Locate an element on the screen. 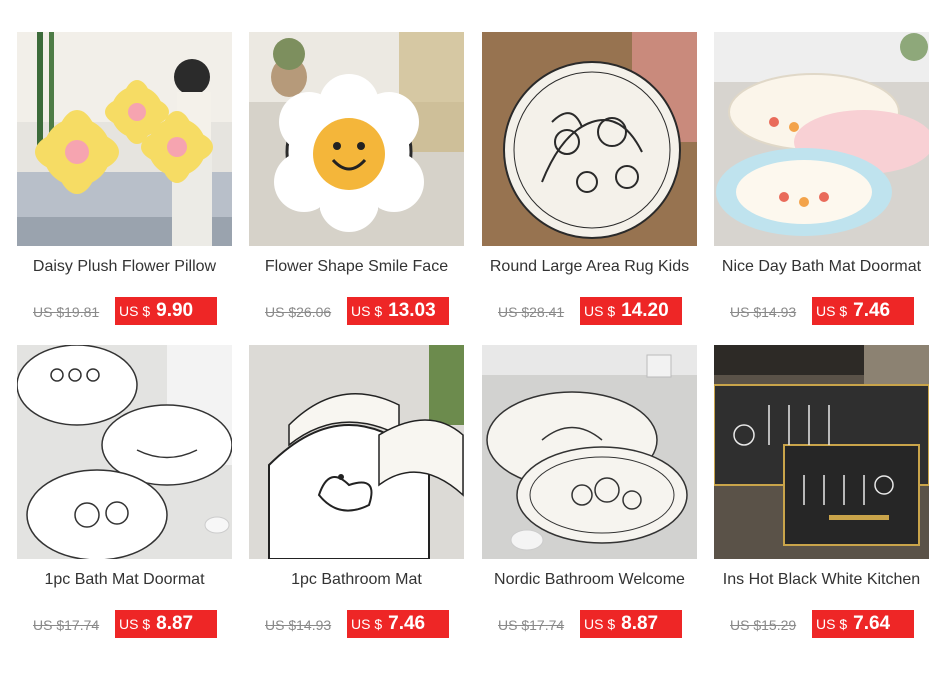  product-image-round-rug is located at coordinates (589, 139).